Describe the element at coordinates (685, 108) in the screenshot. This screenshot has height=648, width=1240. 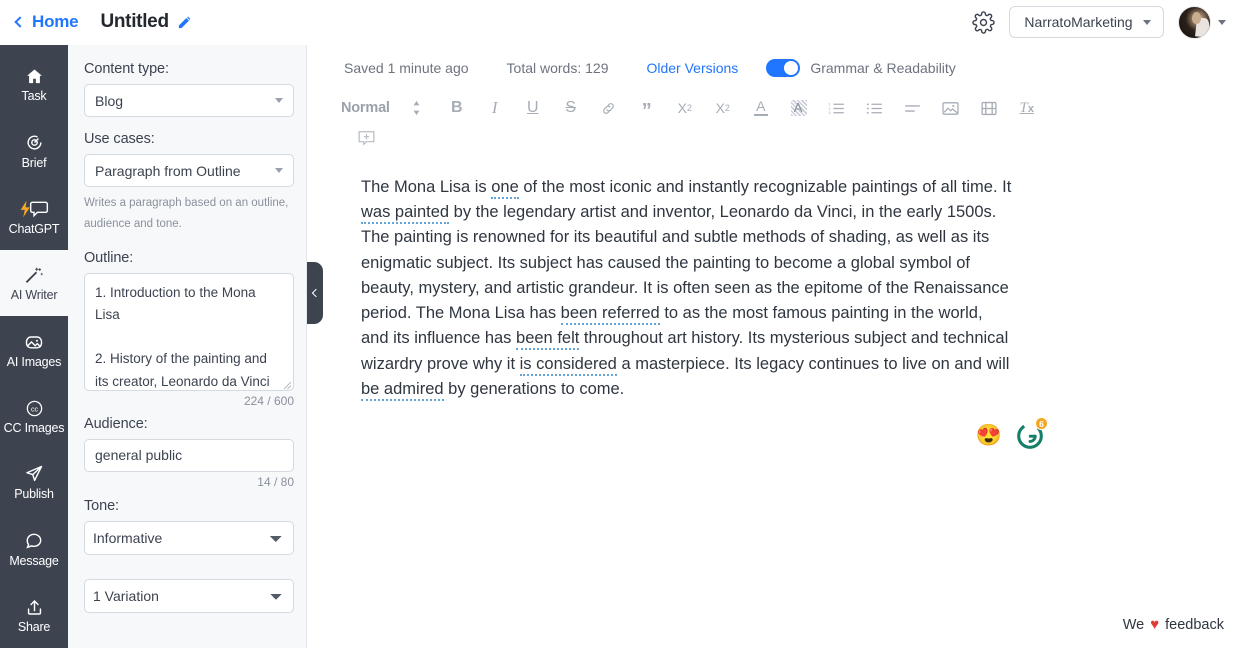
I see `subscript-icon: X2` at that location.